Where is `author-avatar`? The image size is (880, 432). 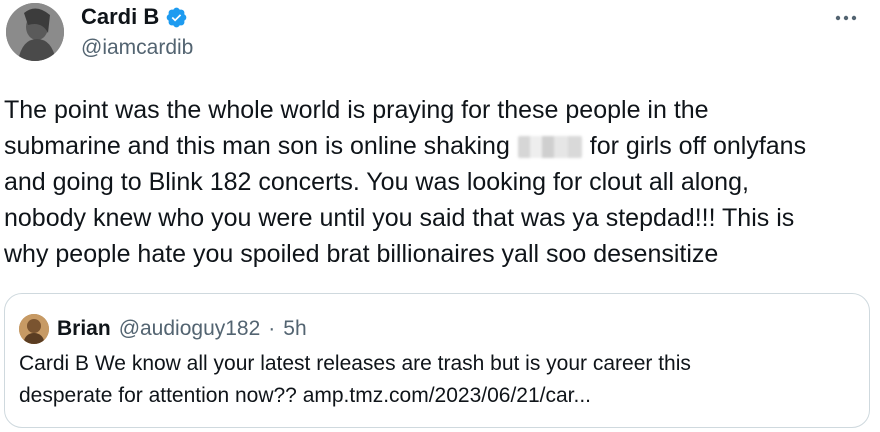 author-avatar is located at coordinates (35, 32).